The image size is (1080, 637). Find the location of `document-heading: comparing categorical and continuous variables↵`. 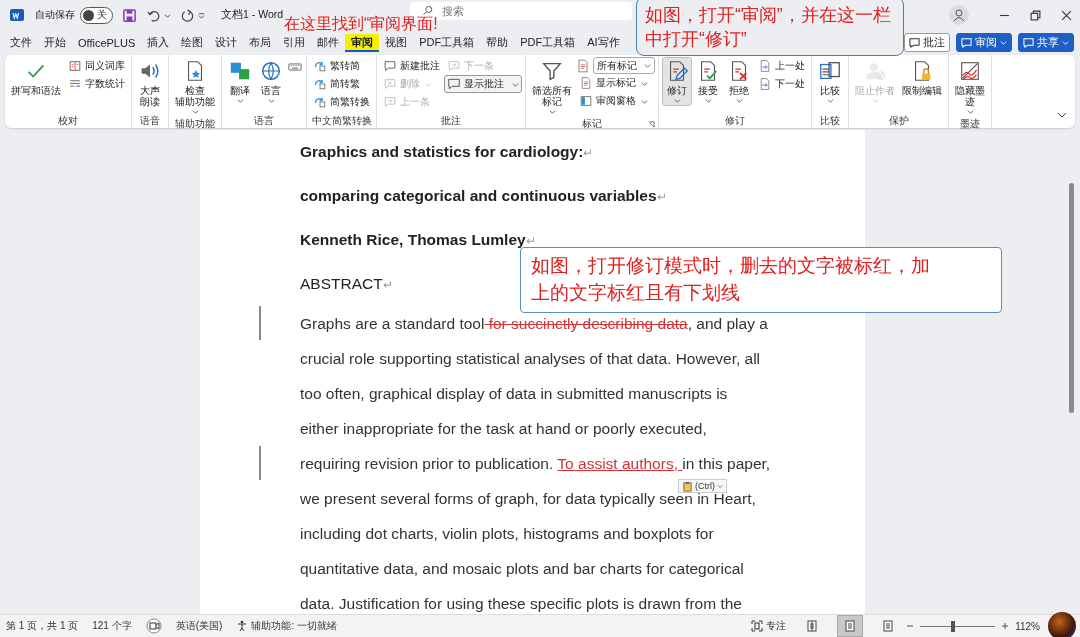

document-heading: comparing categorical and continuous variables↵ is located at coordinates (483, 196).